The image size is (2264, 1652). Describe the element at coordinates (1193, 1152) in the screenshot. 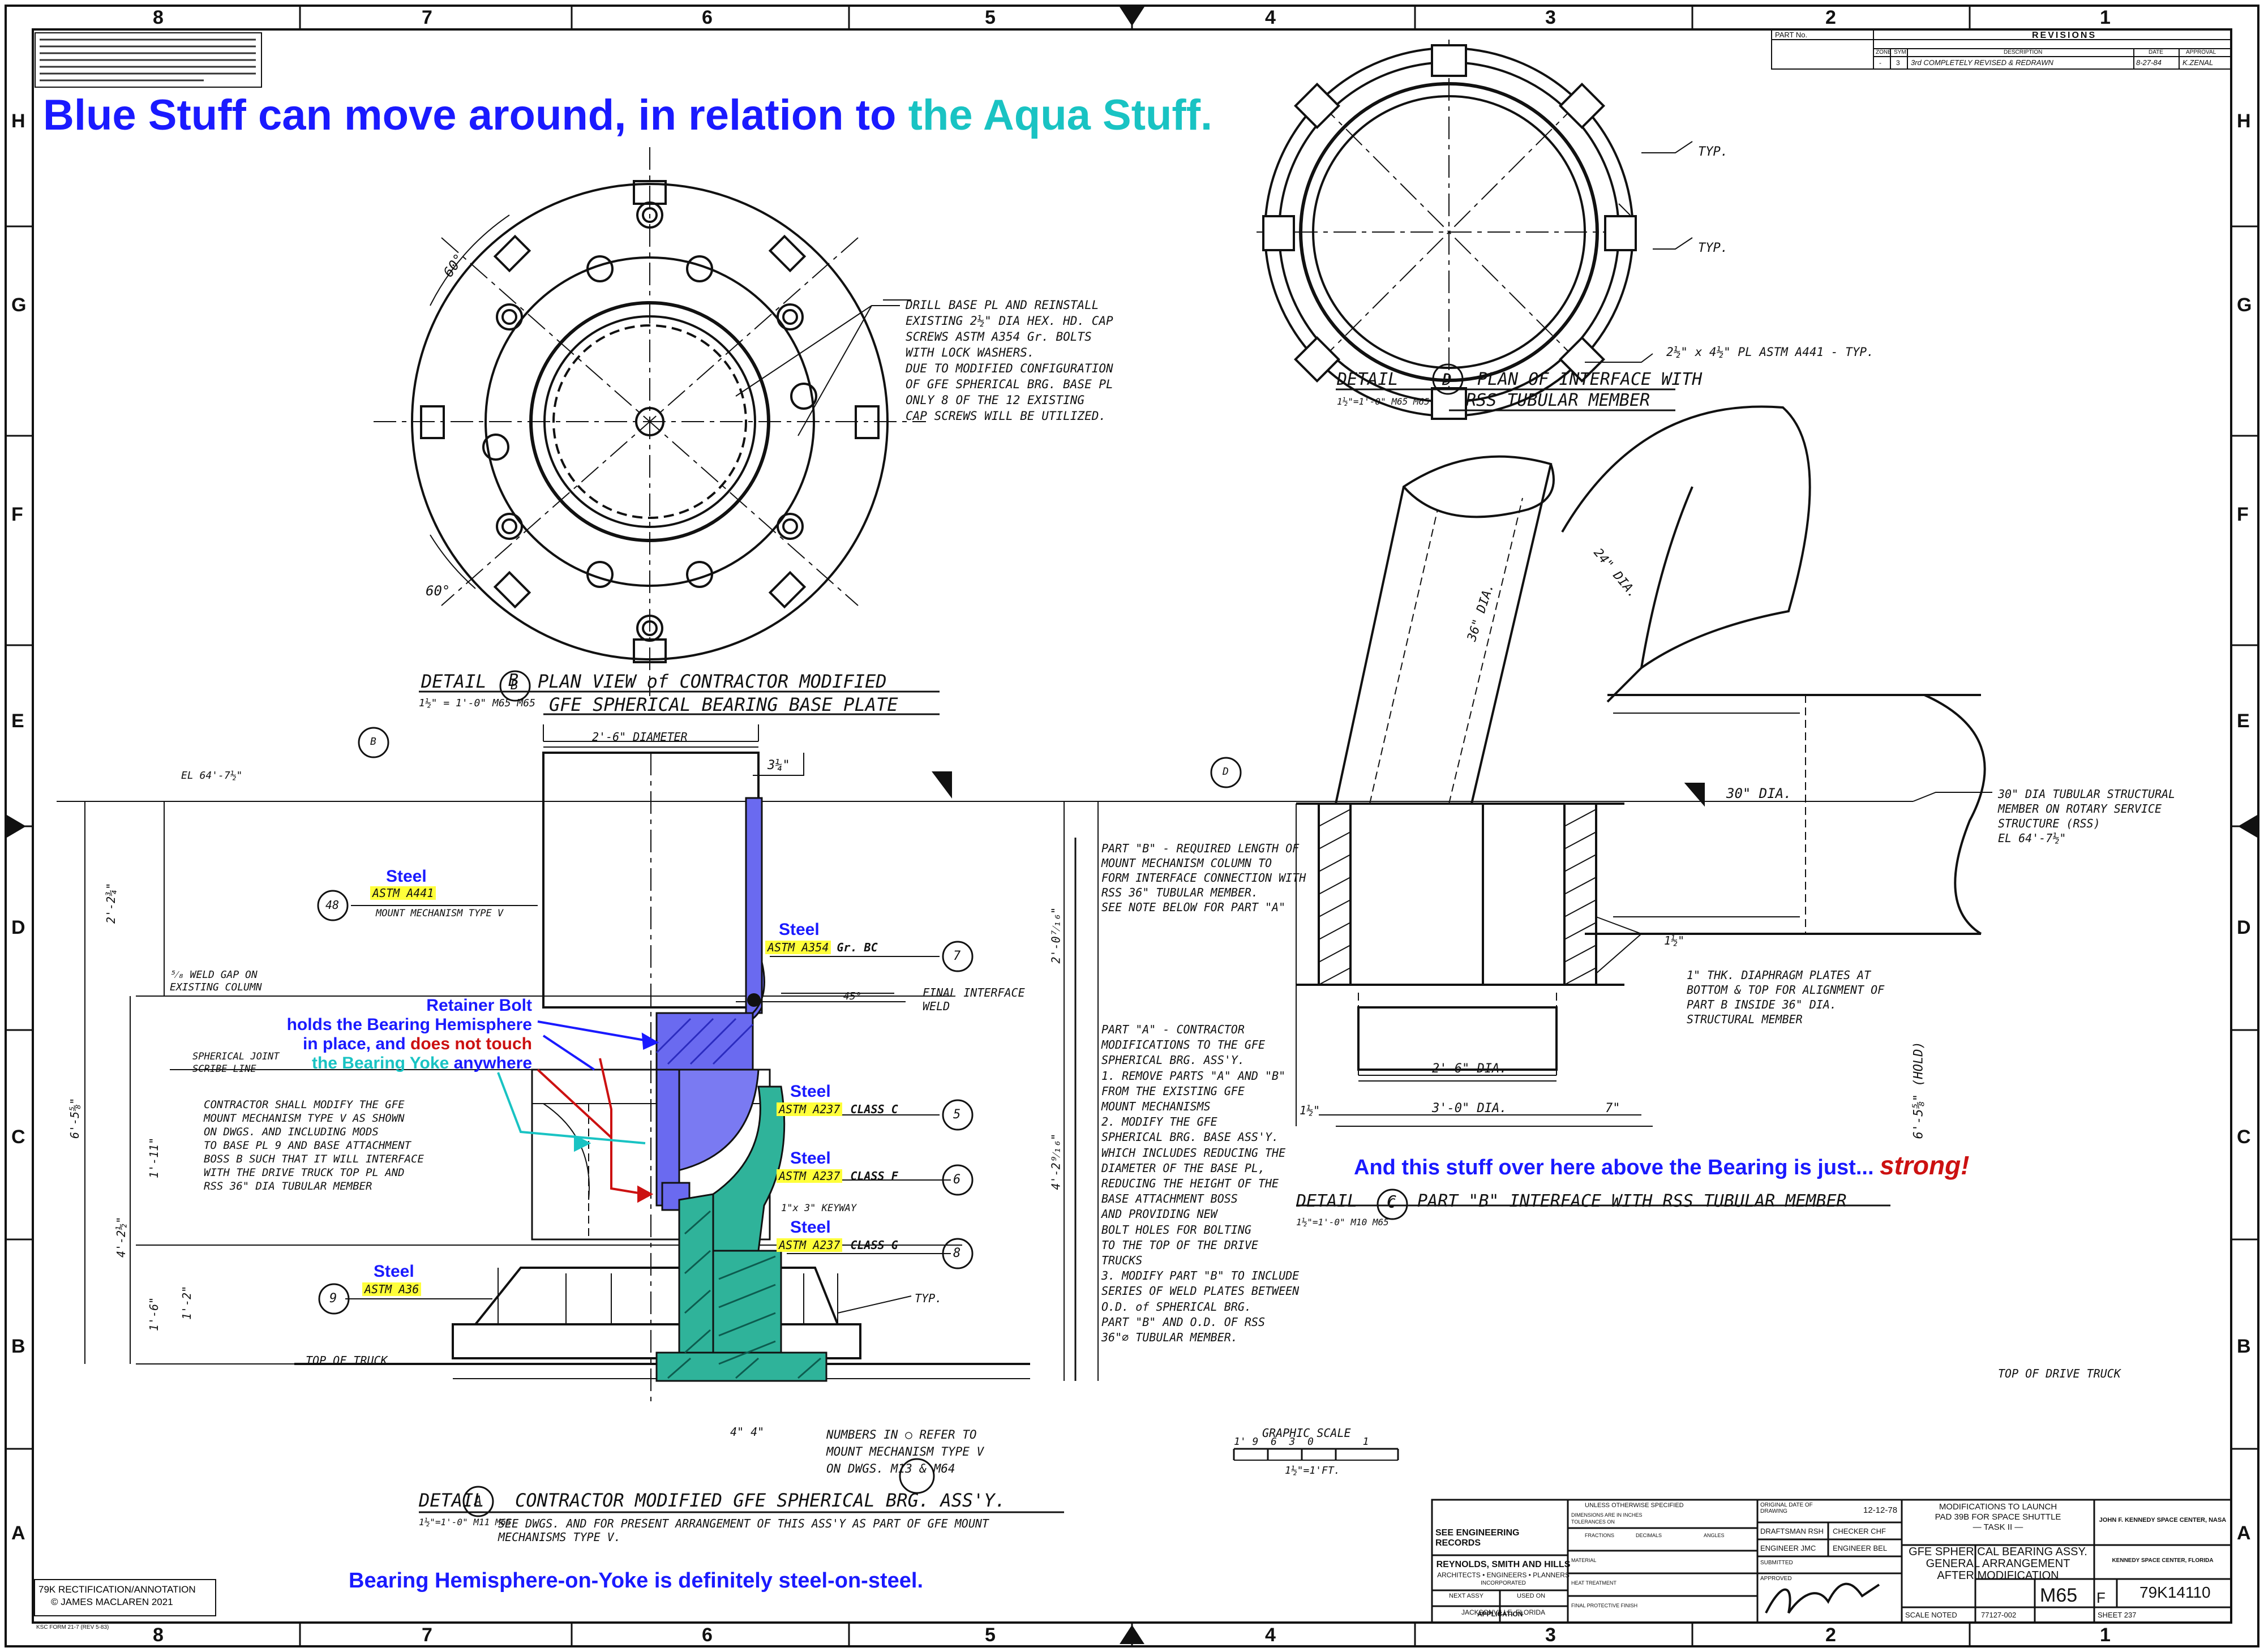

I see `part-a-note-line: WHICH INCLUDES REDUCING THE` at that location.